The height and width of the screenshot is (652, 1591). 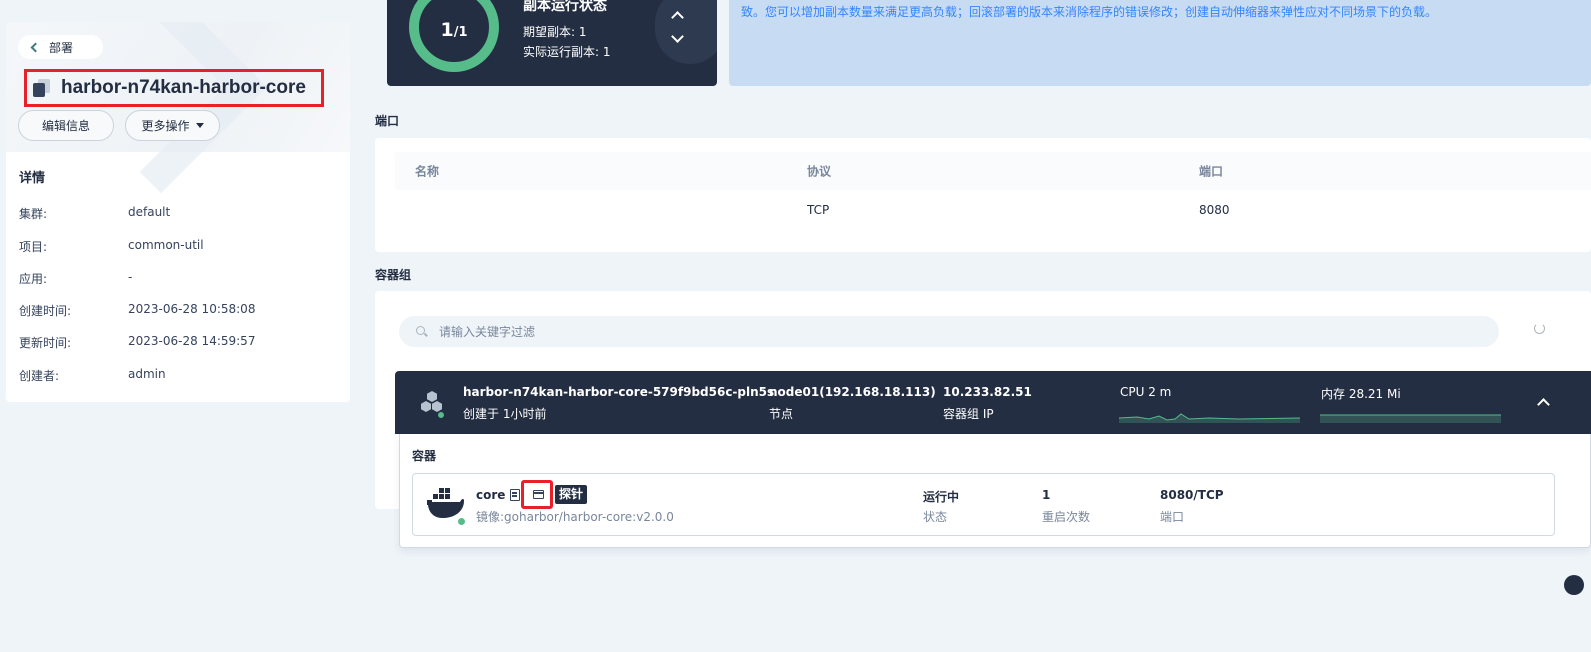 I want to click on container-status-label: 状态, so click(x=935, y=517).